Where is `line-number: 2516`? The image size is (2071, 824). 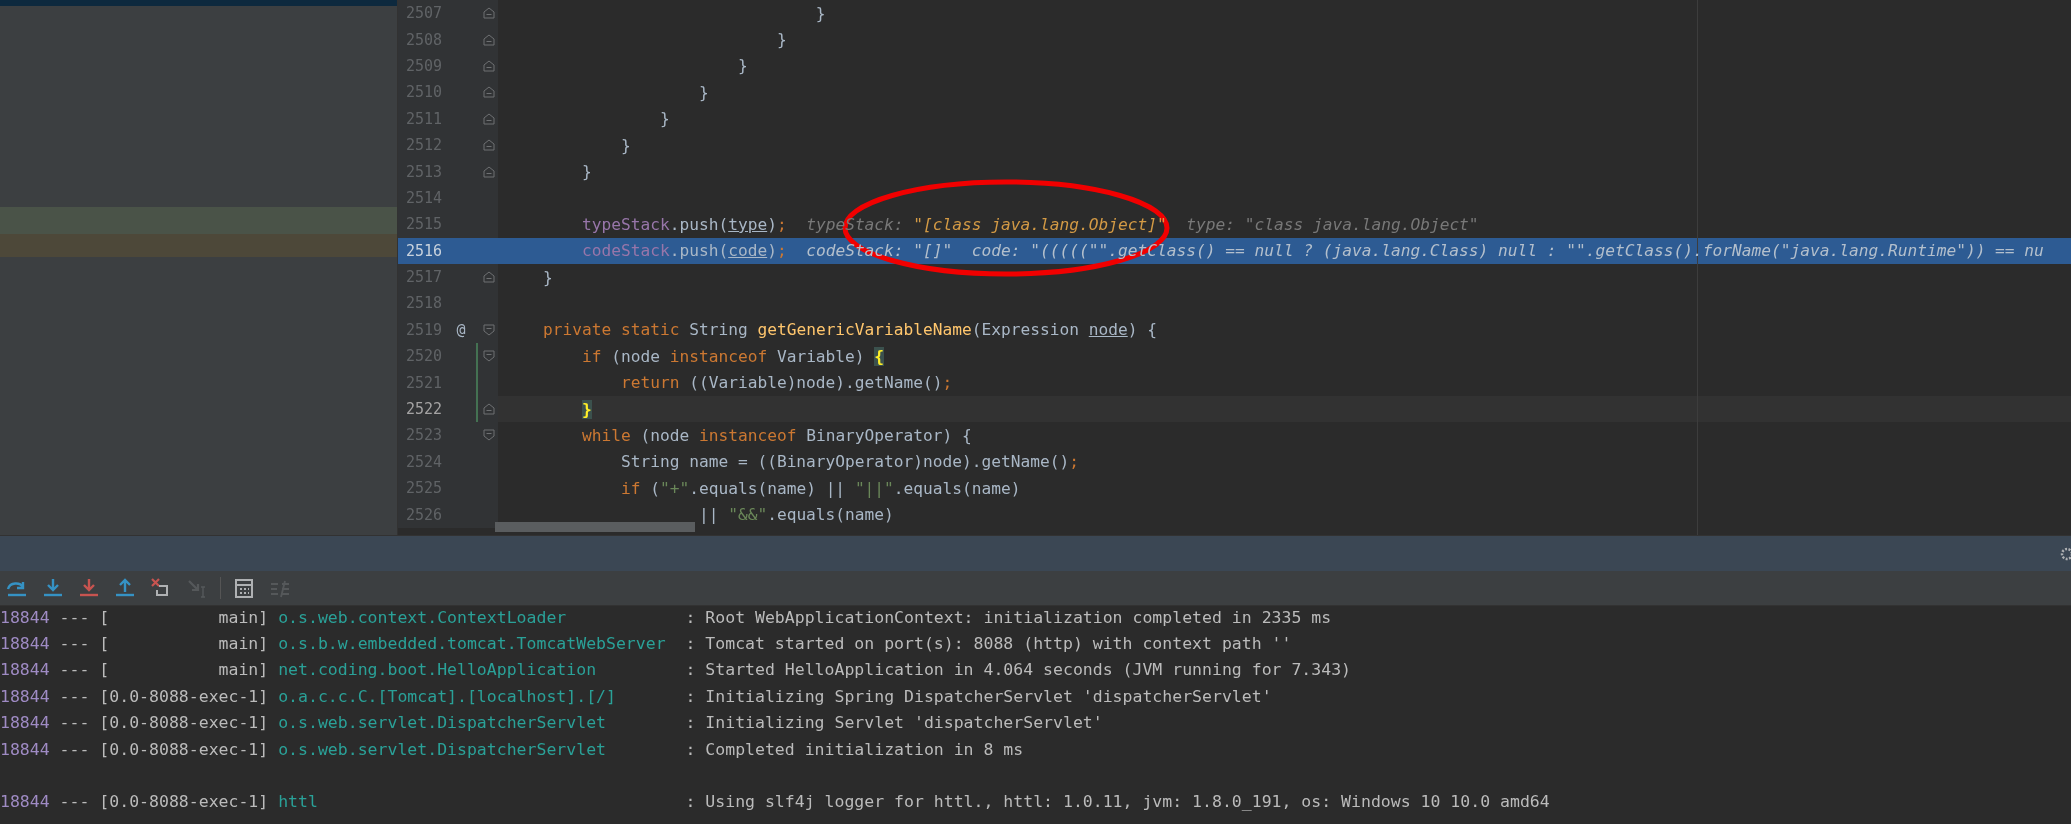
line-number: 2516 is located at coordinates (423, 250).